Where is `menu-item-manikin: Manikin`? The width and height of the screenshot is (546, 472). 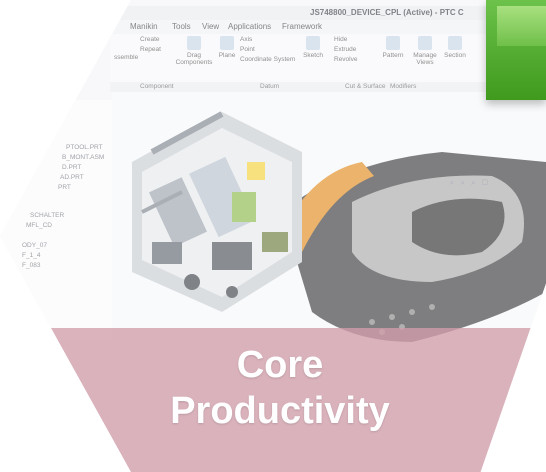
menu-item-manikin: Manikin is located at coordinates (144, 27).